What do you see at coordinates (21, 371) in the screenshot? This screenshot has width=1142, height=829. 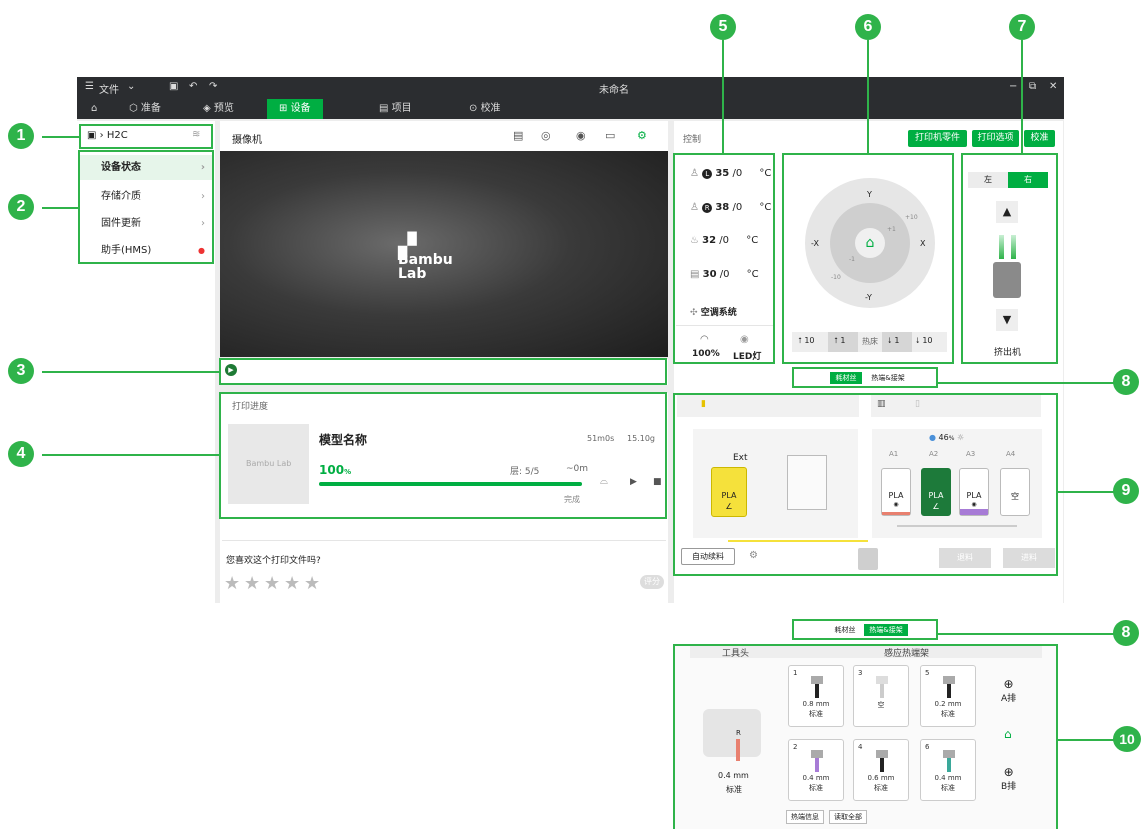 I see `callout-badge: 3` at bounding box center [21, 371].